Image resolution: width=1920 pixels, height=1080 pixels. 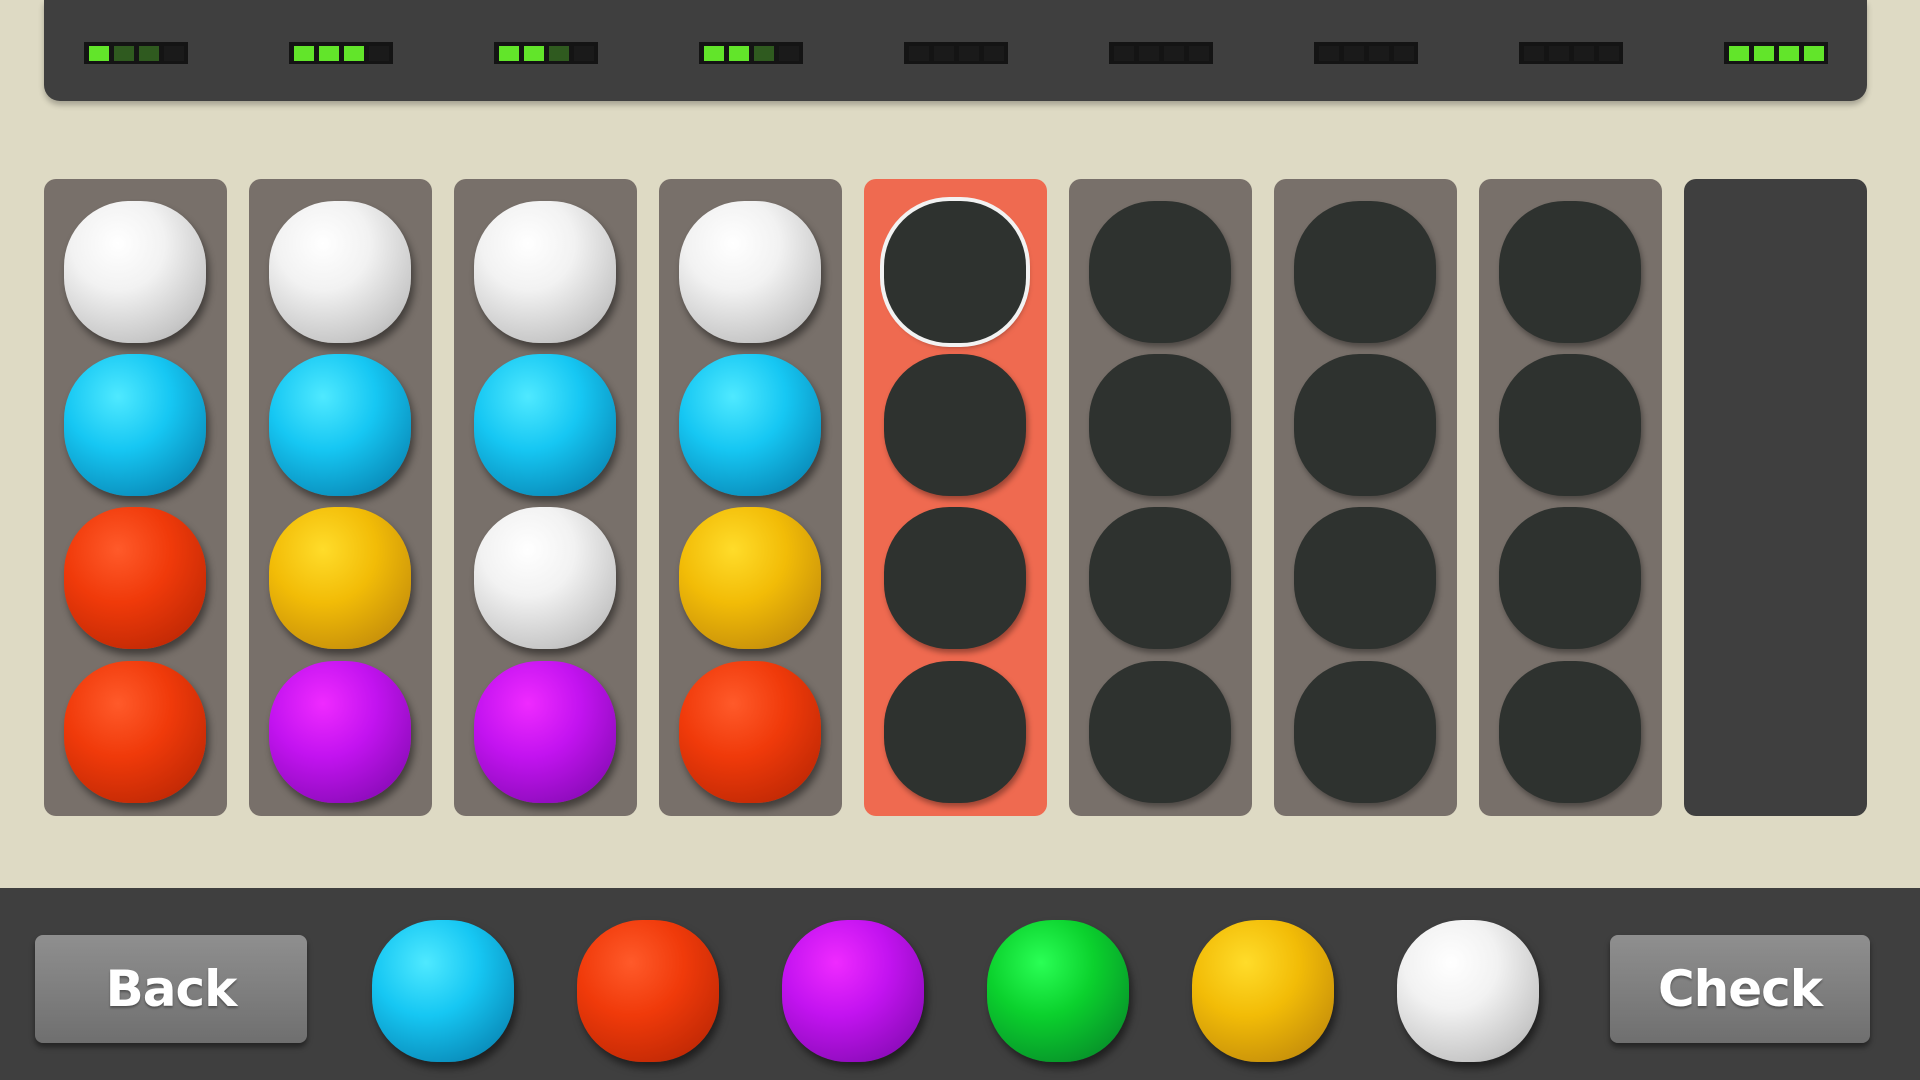 I want to click on back-button: Back, so click(x=171, y=989).